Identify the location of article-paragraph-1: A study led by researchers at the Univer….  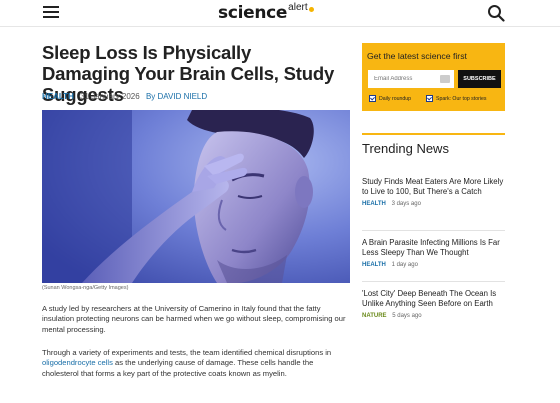
(194, 319).